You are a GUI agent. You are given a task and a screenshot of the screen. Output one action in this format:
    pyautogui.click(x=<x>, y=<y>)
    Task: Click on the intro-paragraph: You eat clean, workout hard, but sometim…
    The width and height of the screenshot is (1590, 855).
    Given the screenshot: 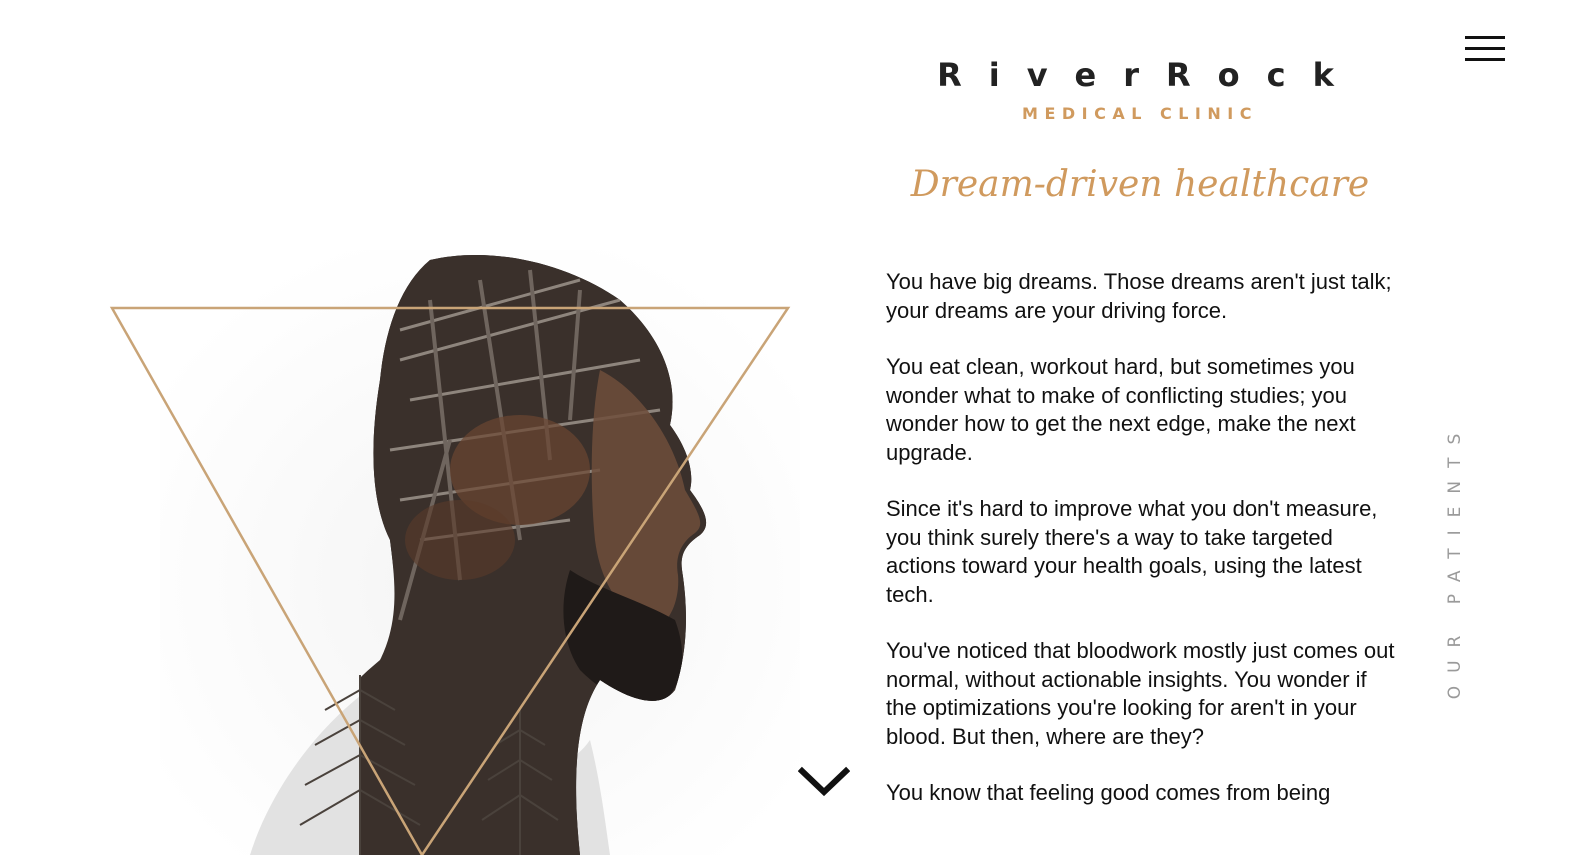 What is the action you would take?
    pyautogui.click(x=1121, y=409)
    